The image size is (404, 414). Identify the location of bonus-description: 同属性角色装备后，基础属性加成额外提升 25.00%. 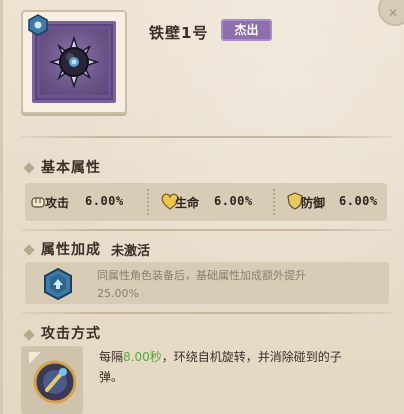
(242, 285).